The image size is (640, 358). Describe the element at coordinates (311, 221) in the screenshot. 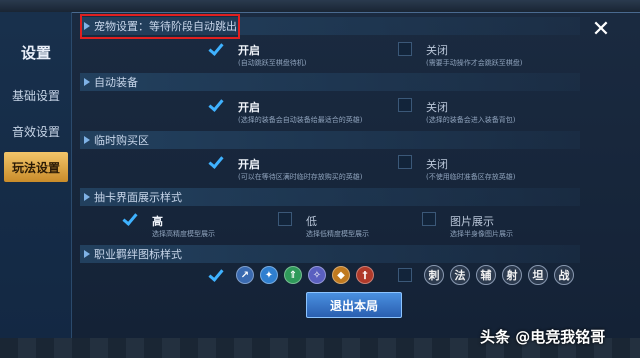

I see `display-low-label: 低` at that location.